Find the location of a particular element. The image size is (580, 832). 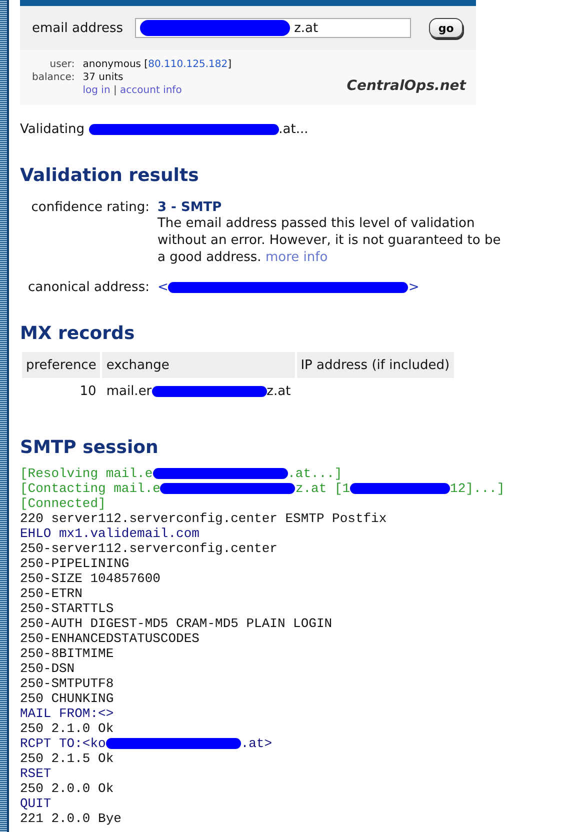

more-info-link: more info is located at coordinates (296, 257).